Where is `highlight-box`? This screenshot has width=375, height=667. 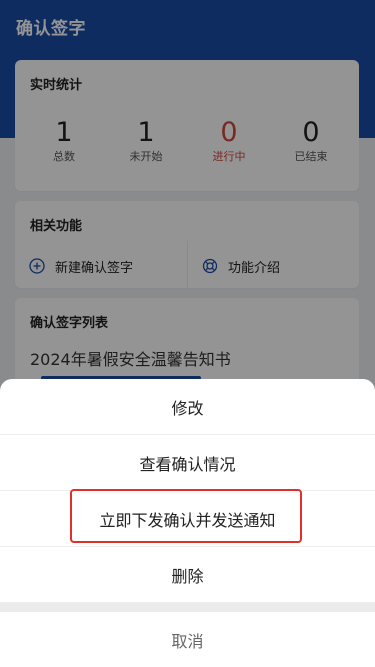
highlight-box is located at coordinates (186, 516).